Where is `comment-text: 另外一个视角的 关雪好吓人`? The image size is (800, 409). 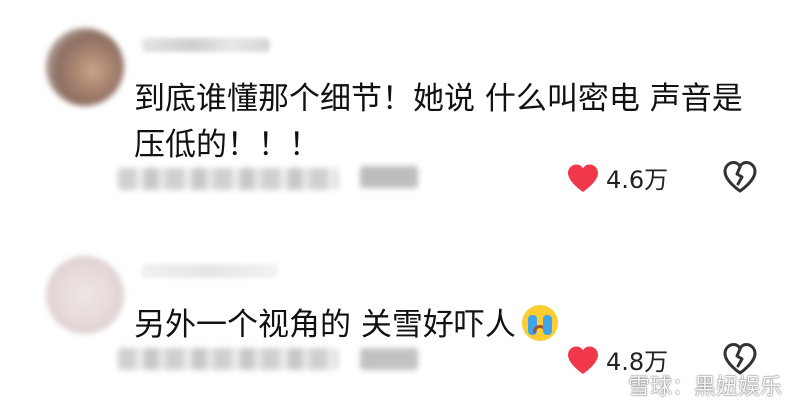 comment-text: 另外一个视角的 关雪好吓人 is located at coordinates (454, 325).